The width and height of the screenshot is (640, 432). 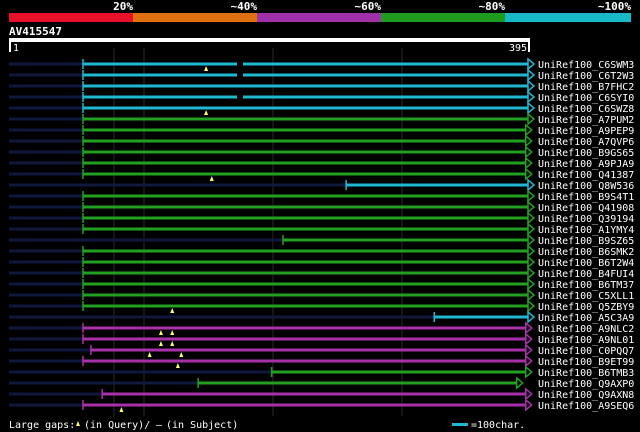 What do you see at coordinates (586, 175) in the screenshot?
I see `hit-label: UniRef100_Q41387` at bounding box center [586, 175].